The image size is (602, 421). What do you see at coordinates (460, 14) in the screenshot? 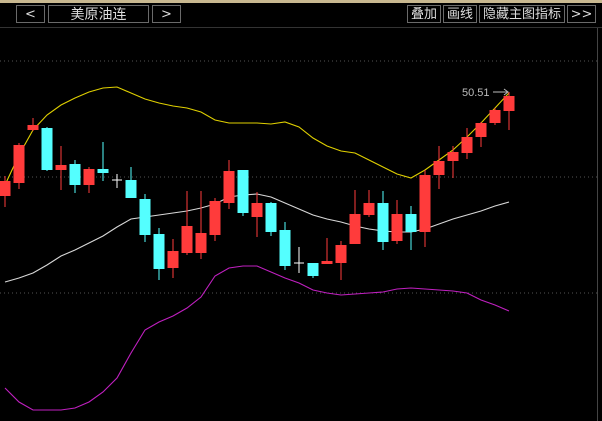
I see `draw-line-button: 画线` at bounding box center [460, 14].